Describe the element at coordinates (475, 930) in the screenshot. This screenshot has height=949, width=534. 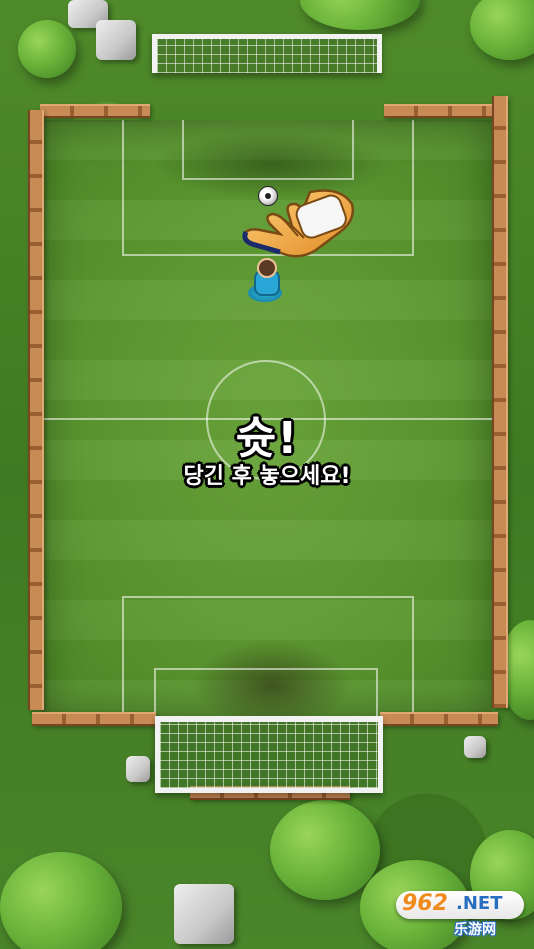
I see `watermark-subtitle: 乐游网` at that location.